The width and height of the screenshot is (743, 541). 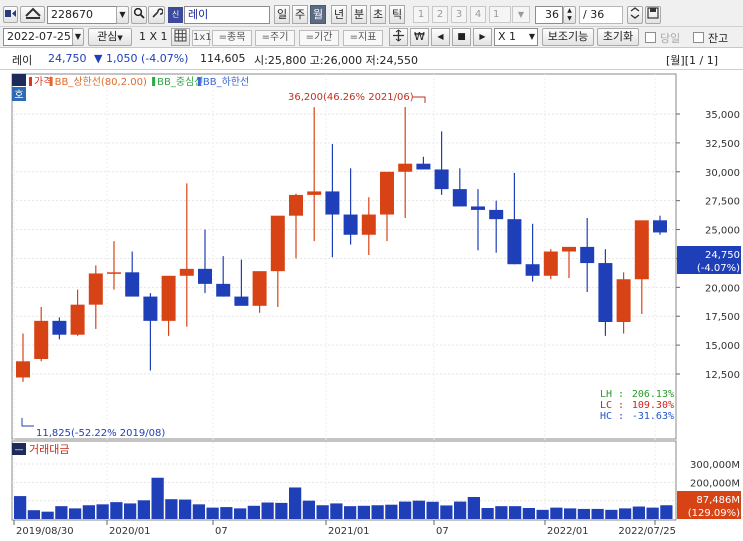 I want to click on period-num-4-label: 4, so click(x=478, y=14).